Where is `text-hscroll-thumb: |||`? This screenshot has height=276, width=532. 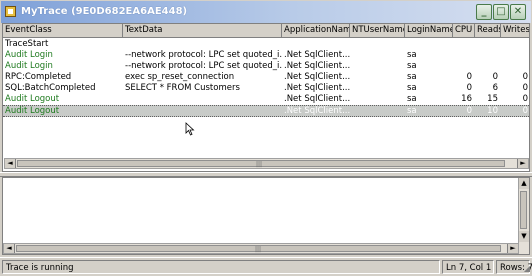 text-hscroll-thumb: ||| is located at coordinates (258, 249).